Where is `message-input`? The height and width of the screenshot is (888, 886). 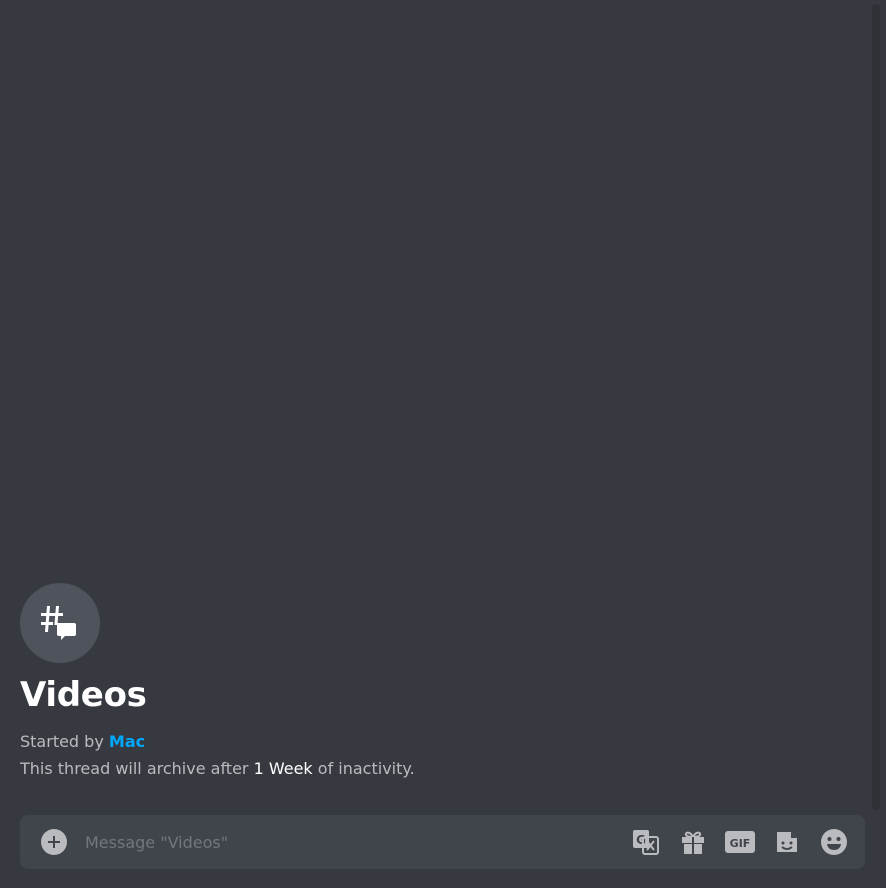
message-input is located at coordinates (348, 842).